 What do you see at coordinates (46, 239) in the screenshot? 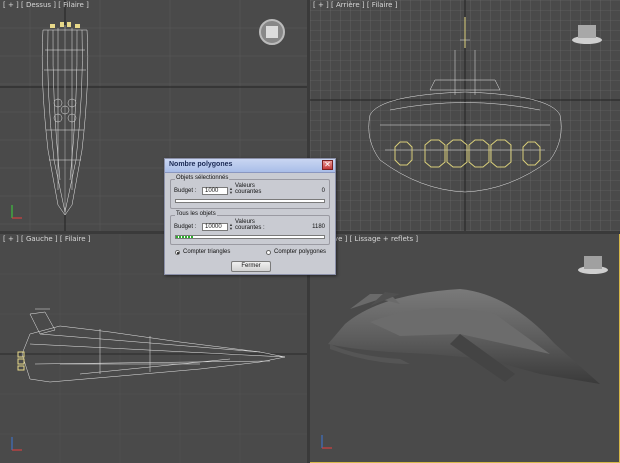
I see `viewport-left-label: [ + ] [ Gauche ] [ Filaire ]` at bounding box center [46, 239].